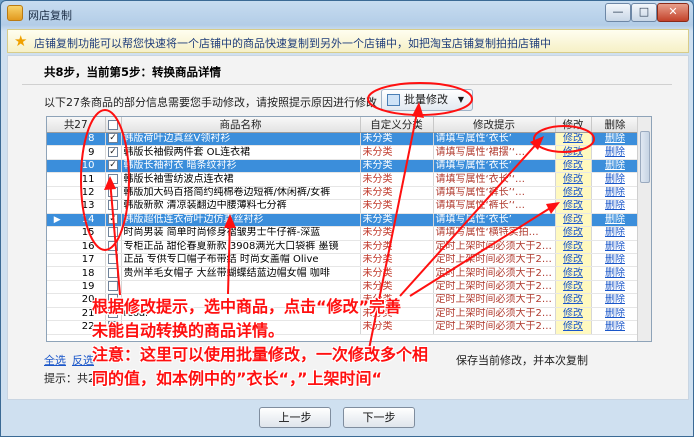 The width and height of the screenshot is (694, 437). What do you see at coordinates (349, 179) in the screenshot?
I see `table-row: 11 韩版长袖雪纺波点连衣裙 未分类 请填写属性‘衣长’‘… 修改 删除` at bounding box center [349, 179].